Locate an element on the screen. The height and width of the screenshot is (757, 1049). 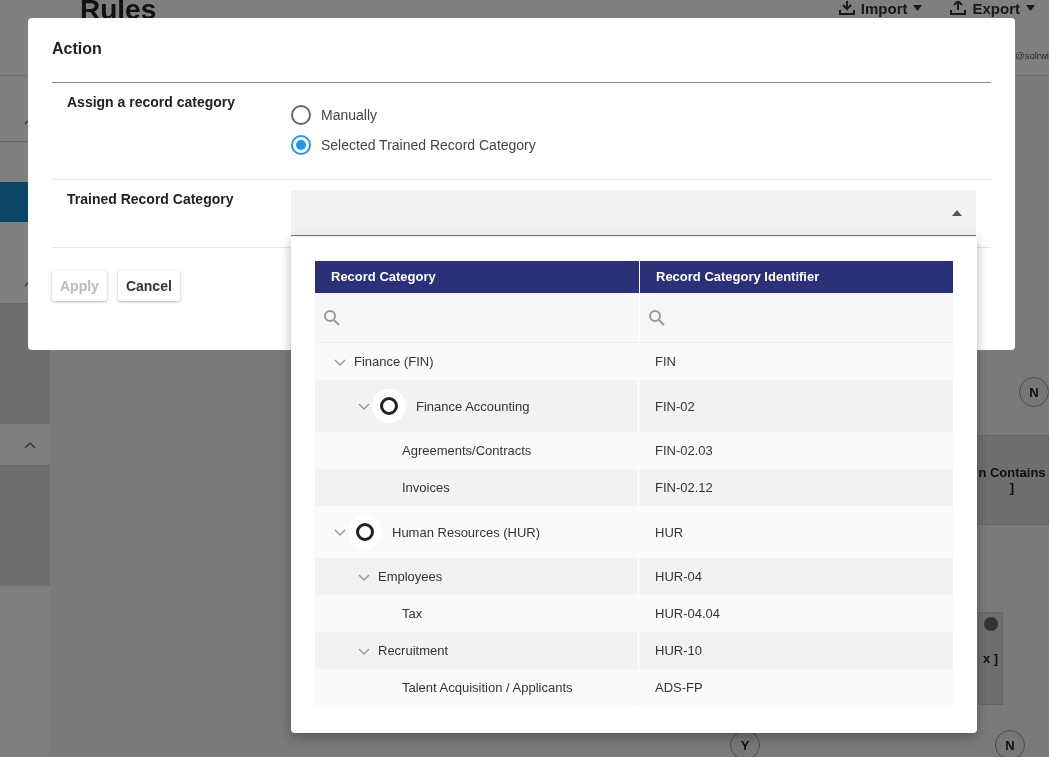
category-identifier: FIN-02 is located at coordinates (675, 406).